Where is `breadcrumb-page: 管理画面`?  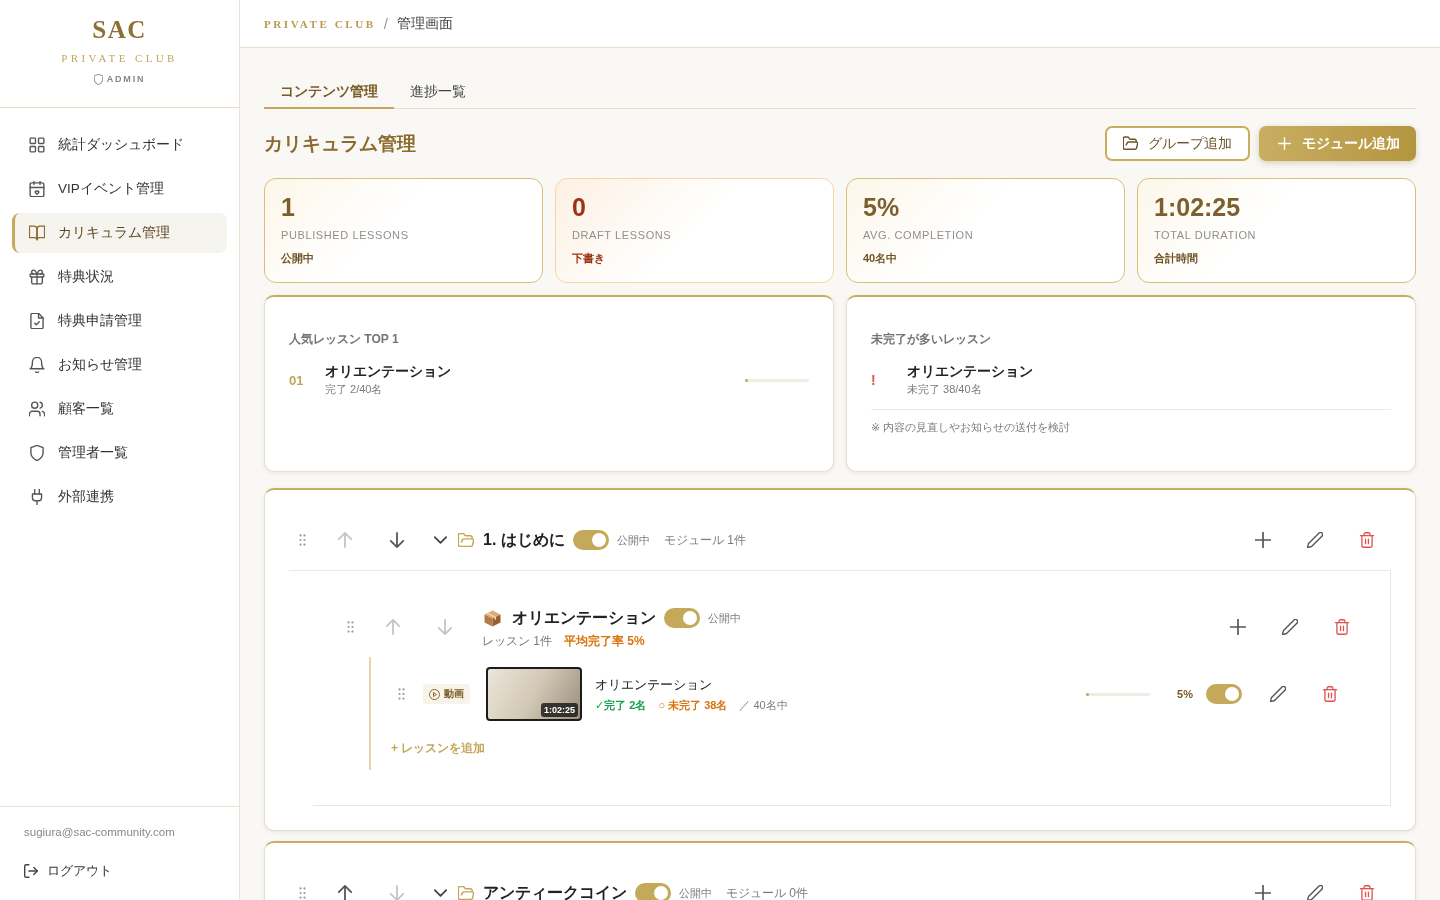
breadcrumb-page: 管理画面 is located at coordinates (424, 23).